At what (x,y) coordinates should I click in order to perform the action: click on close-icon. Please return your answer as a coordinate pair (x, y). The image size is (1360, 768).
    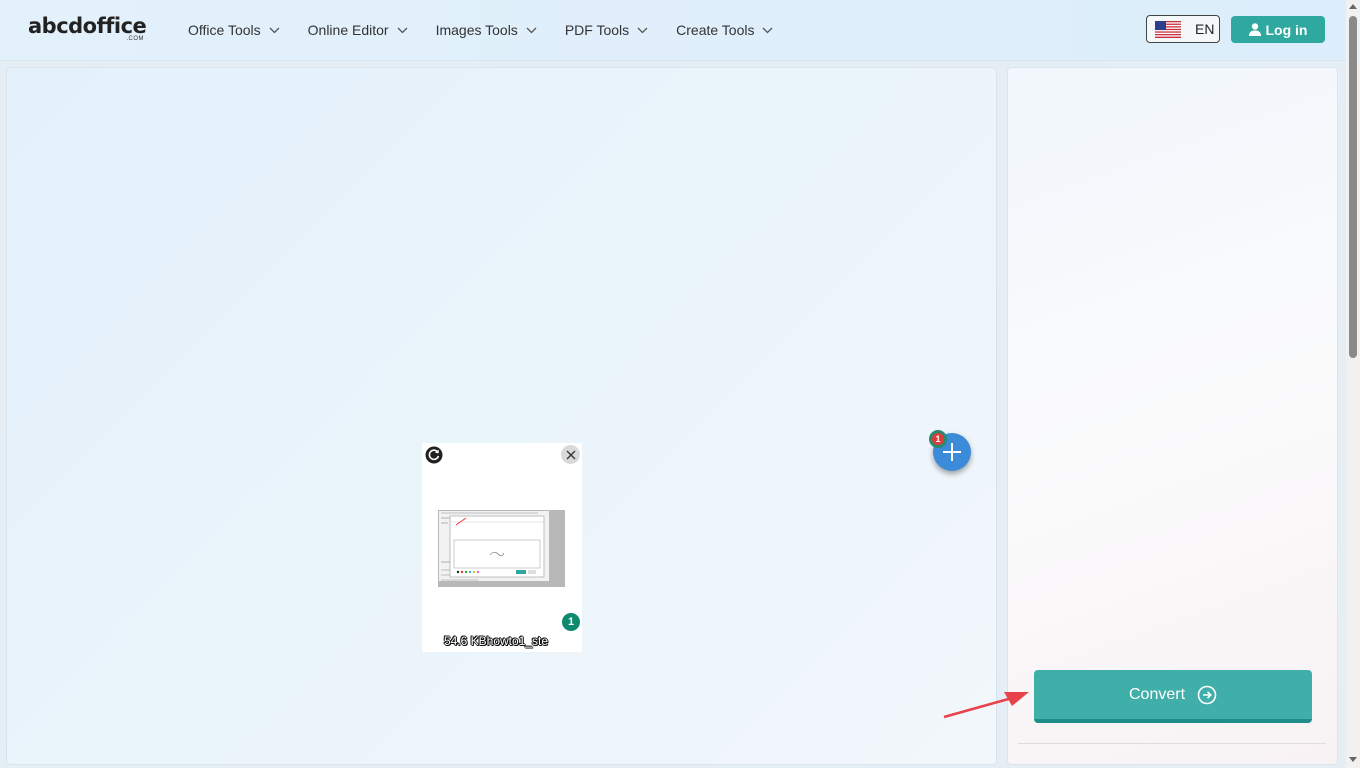
    Looking at the image, I should click on (570, 454).